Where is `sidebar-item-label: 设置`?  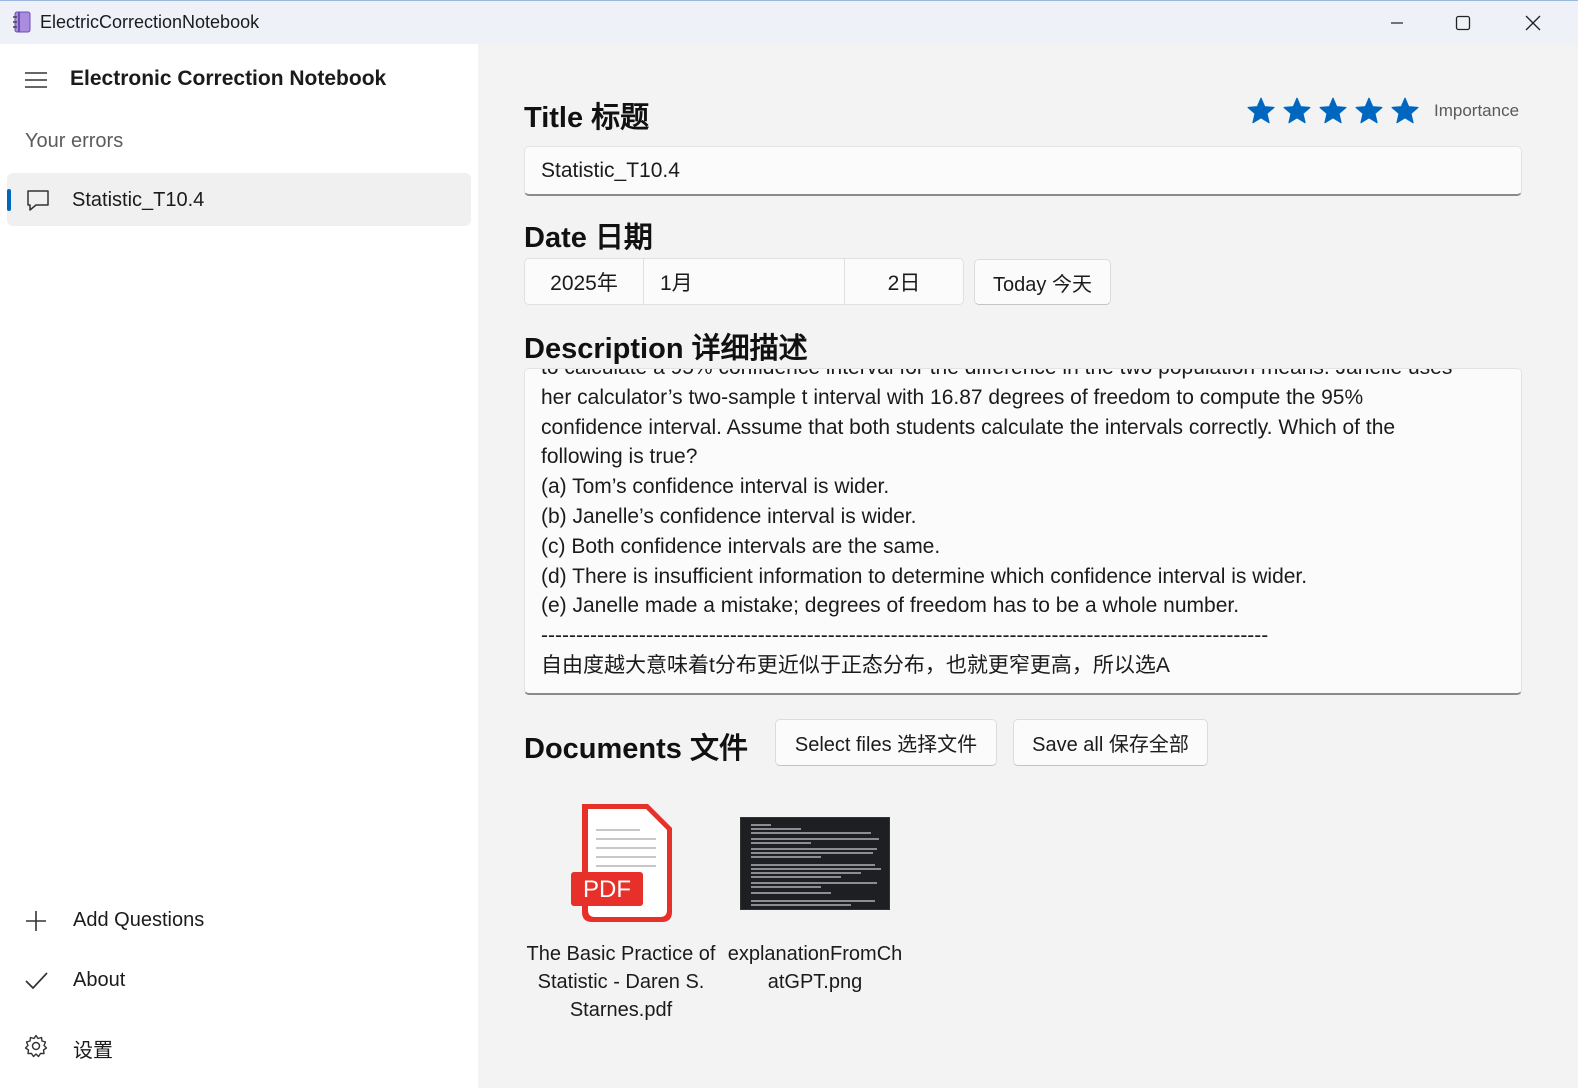
sidebar-item-label: 设置 is located at coordinates (93, 1051).